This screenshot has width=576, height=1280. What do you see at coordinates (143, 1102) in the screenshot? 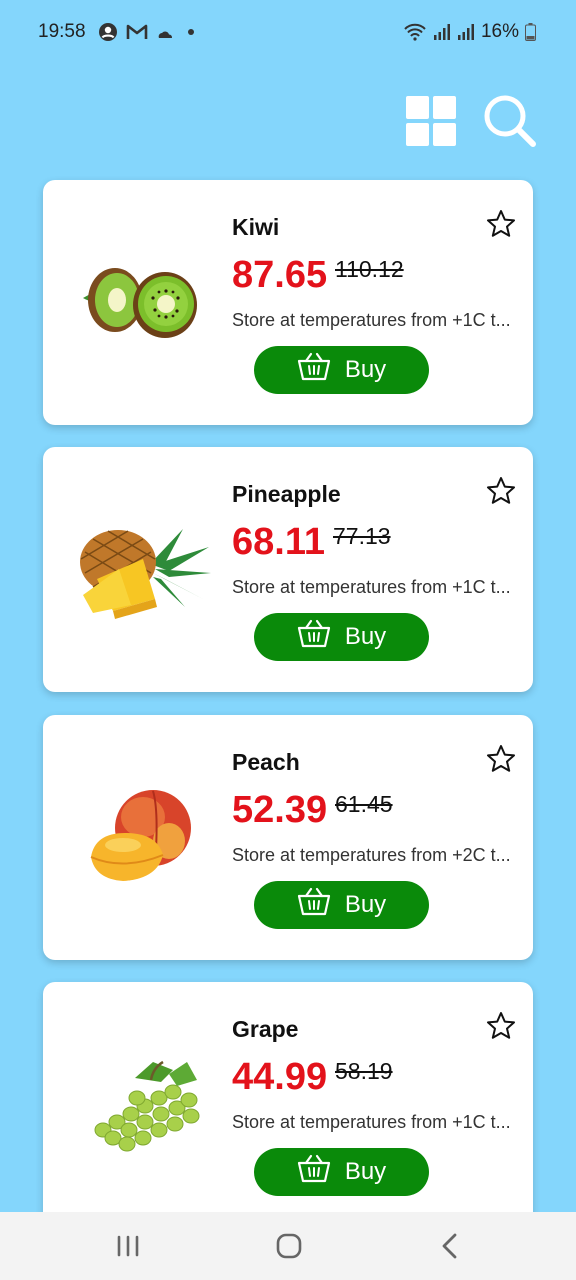
I see `grape-image` at bounding box center [143, 1102].